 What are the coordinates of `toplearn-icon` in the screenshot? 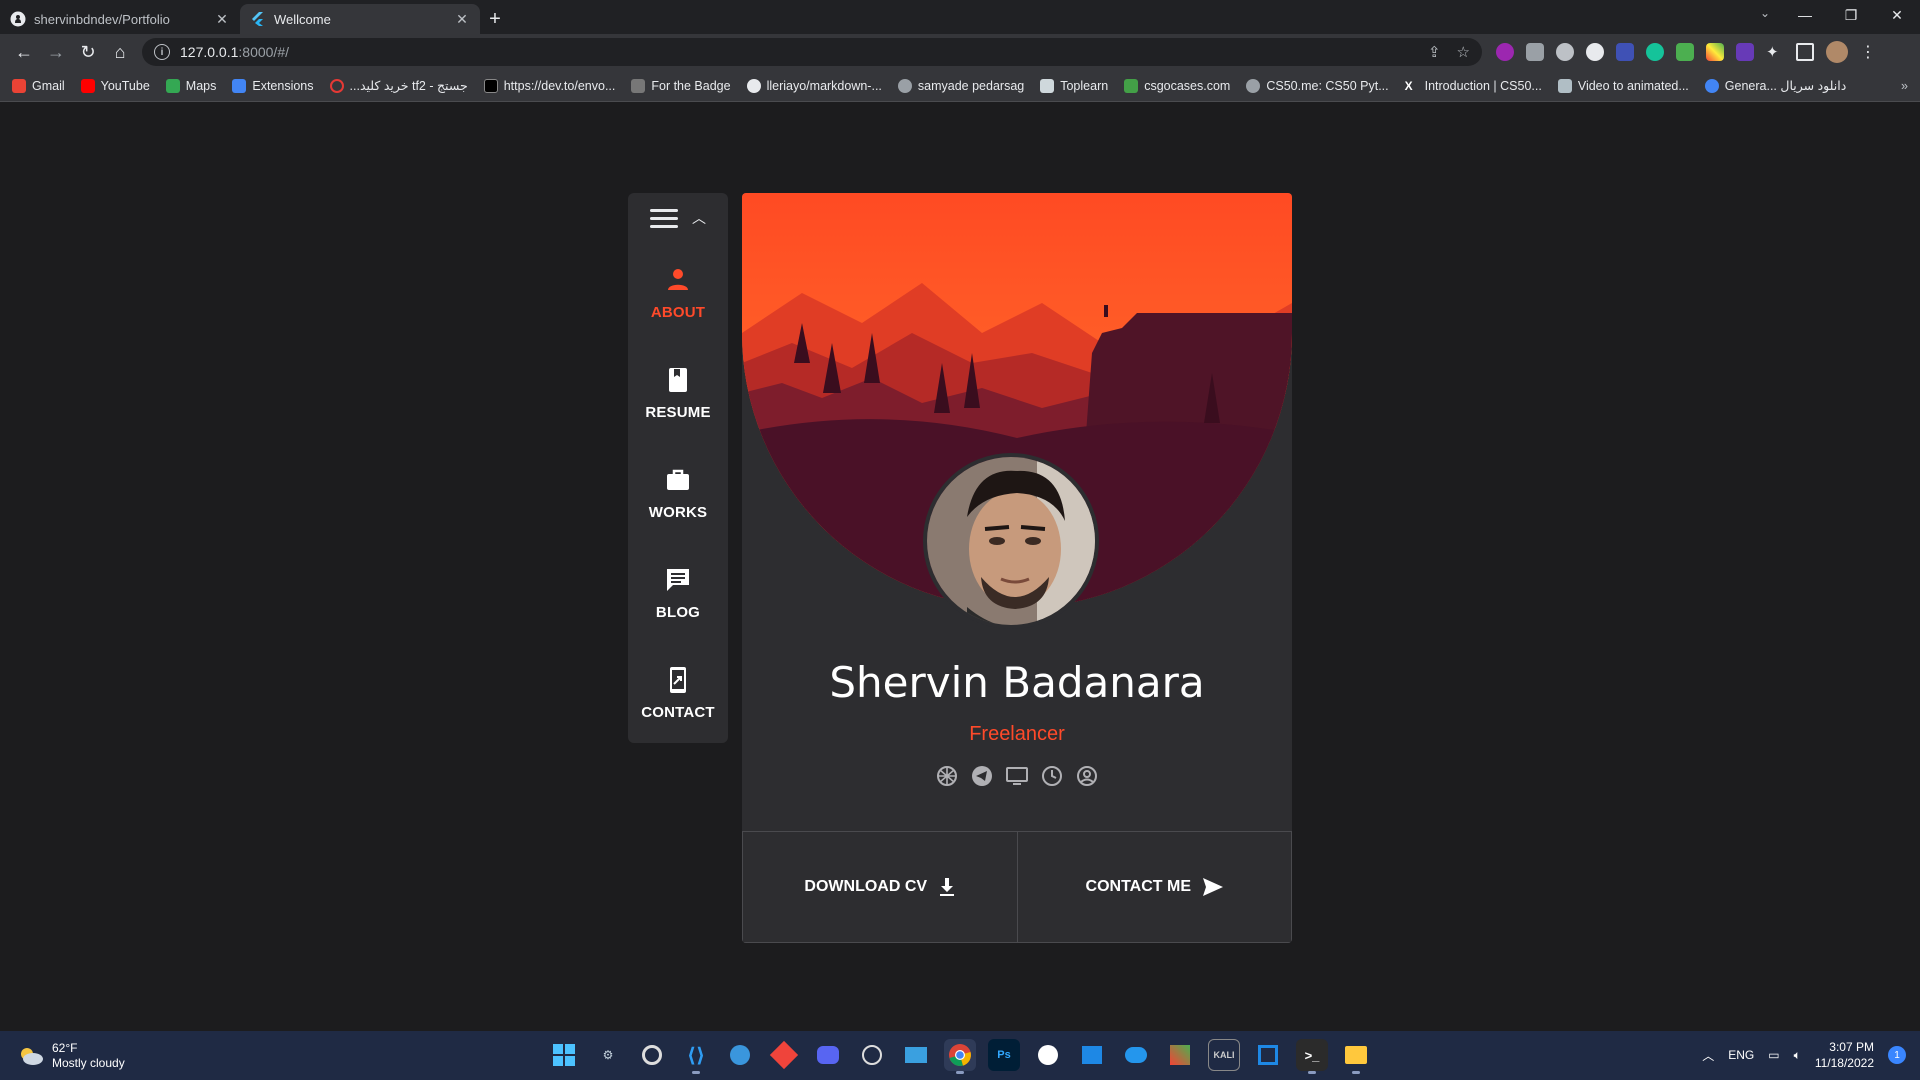 It's located at (1047, 85).